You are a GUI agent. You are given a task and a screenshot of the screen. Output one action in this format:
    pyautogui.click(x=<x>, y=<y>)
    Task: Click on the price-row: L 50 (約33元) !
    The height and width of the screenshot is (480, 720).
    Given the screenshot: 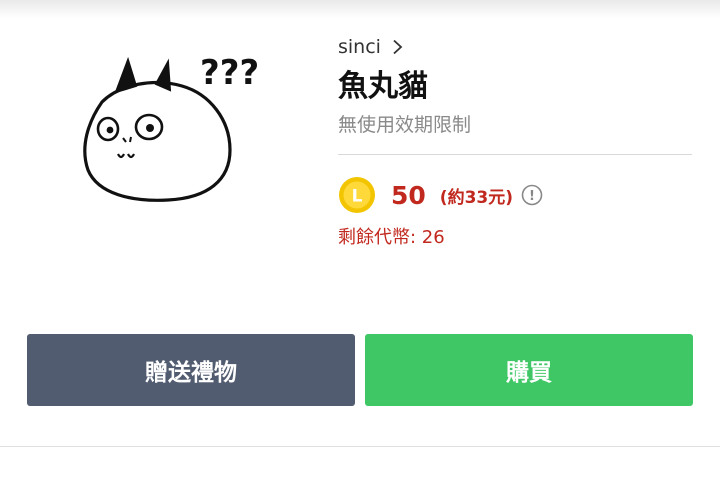 What is the action you would take?
    pyautogui.click(x=515, y=195)
    